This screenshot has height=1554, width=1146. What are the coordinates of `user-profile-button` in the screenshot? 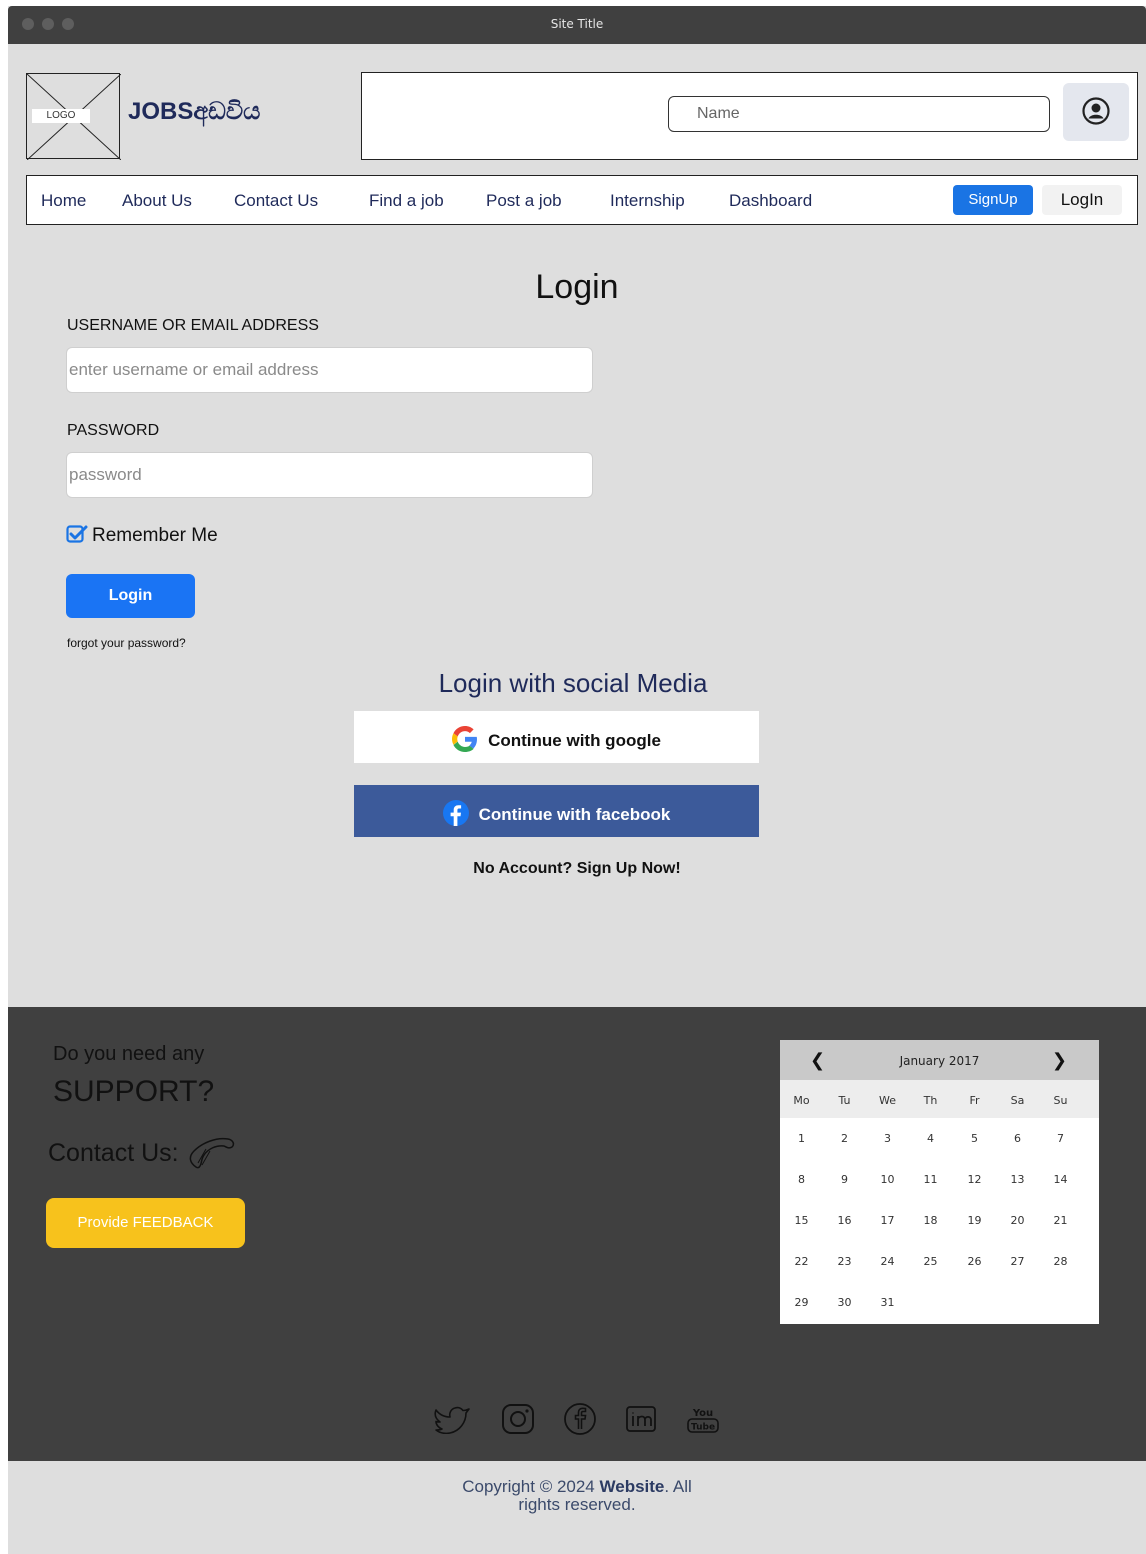 It's located at (1096, 112).